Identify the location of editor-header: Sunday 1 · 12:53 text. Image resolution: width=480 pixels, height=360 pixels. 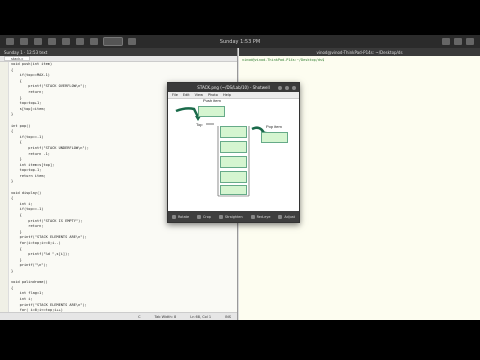
(118, 52).